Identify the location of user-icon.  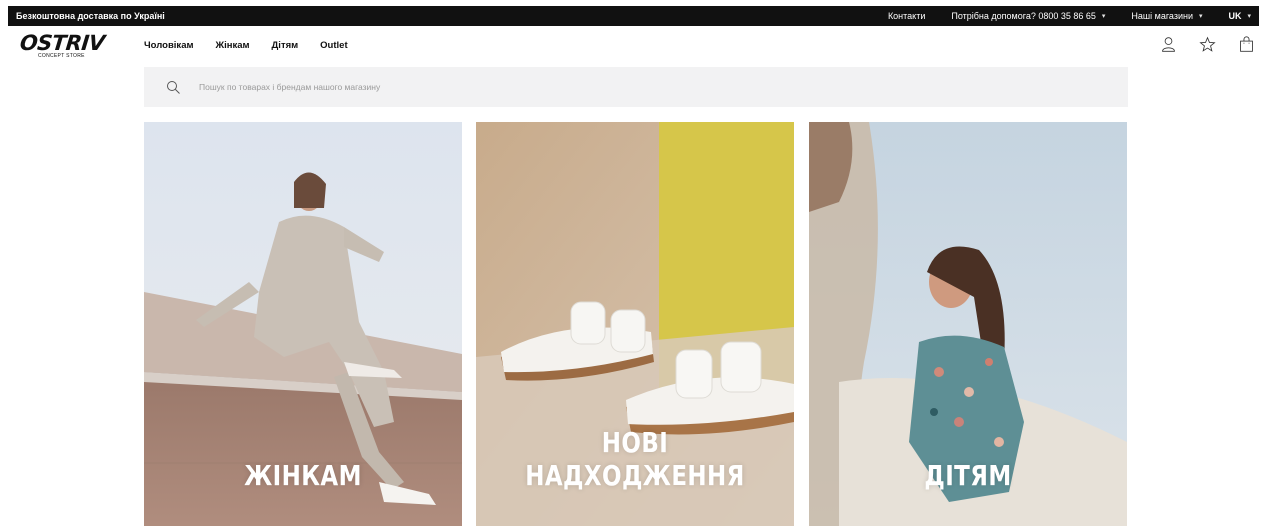
(1168, 44).